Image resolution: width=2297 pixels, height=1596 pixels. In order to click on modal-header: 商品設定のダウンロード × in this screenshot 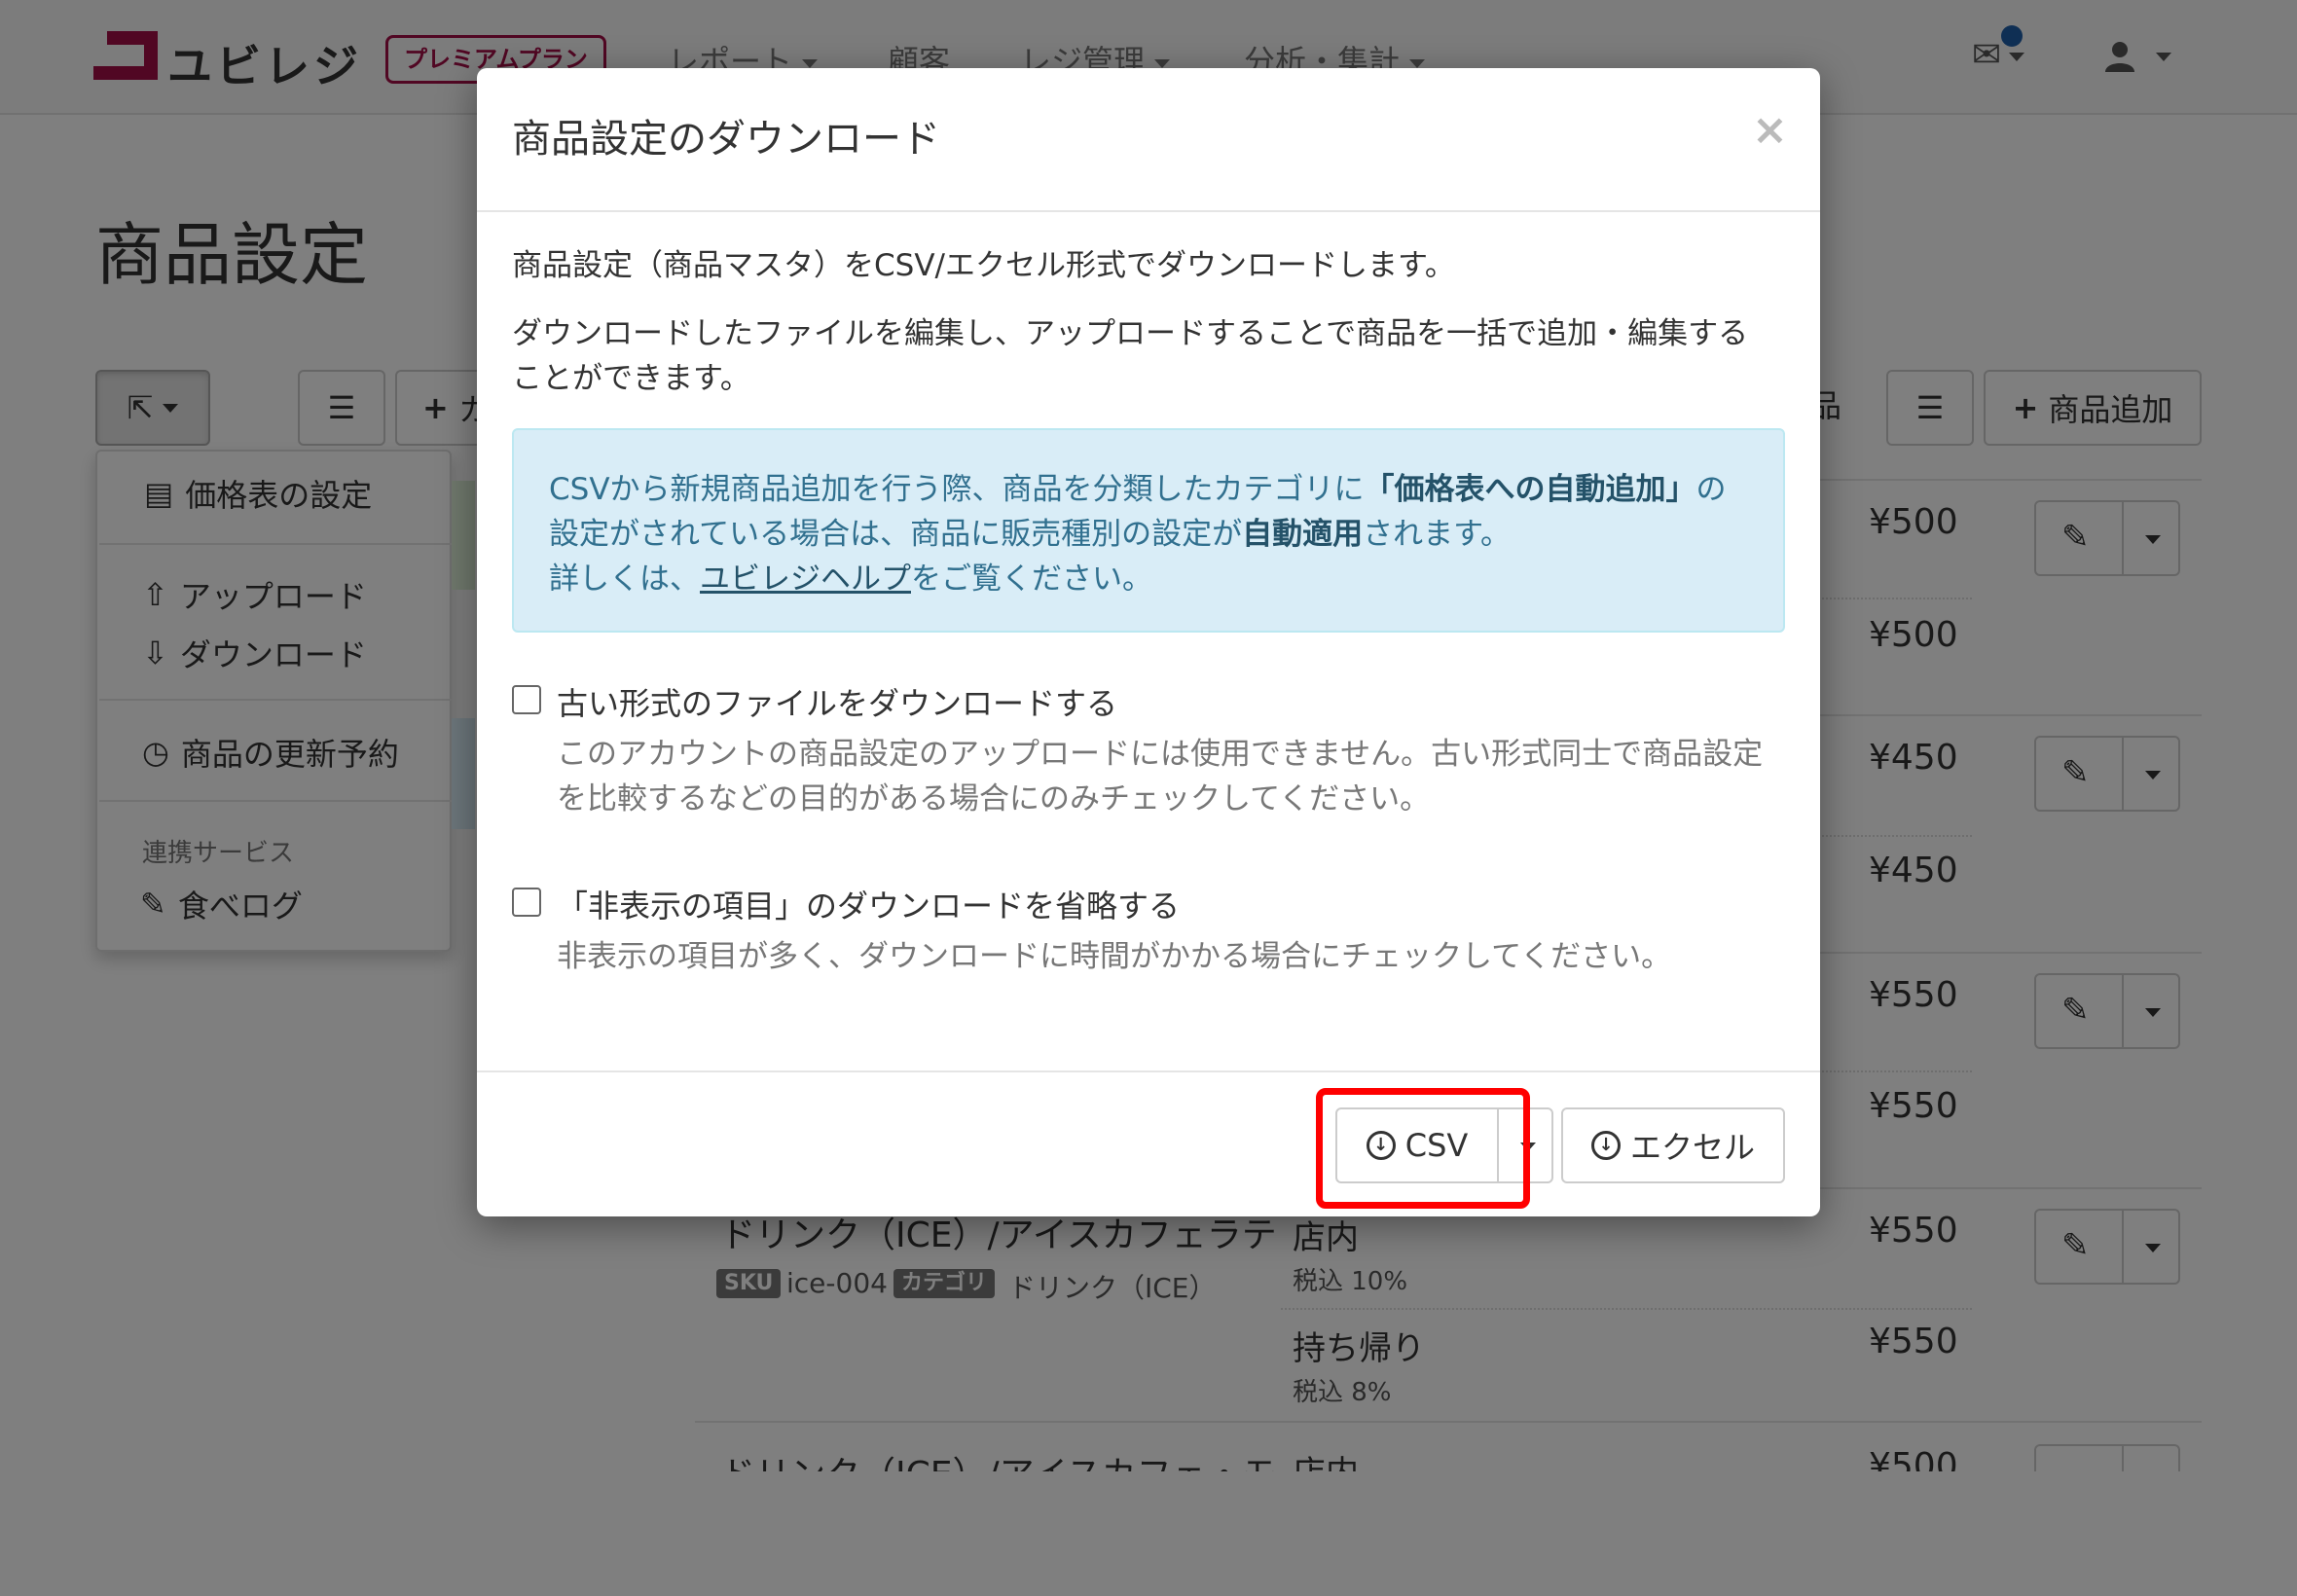, I will do `click(1148, 140)`.